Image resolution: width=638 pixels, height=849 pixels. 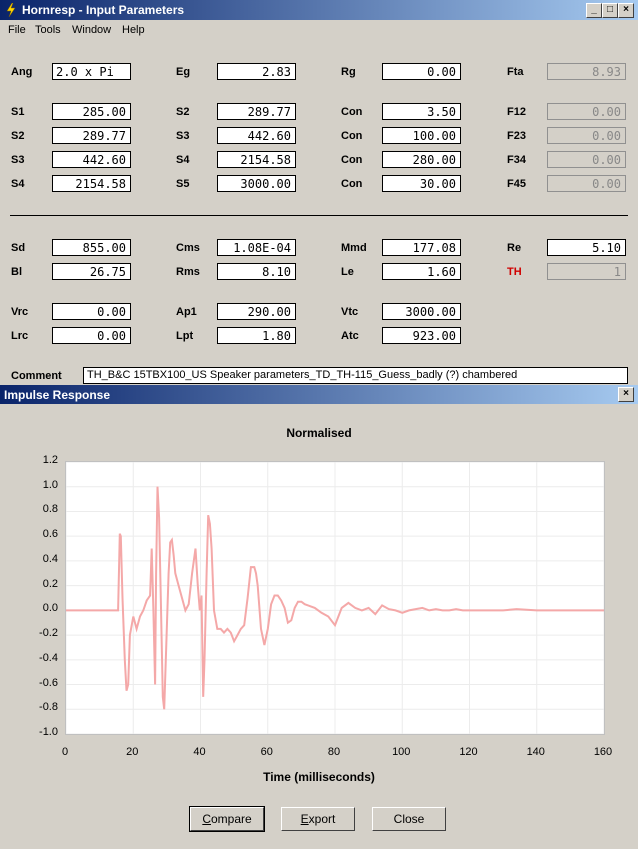 What do you see at coordinates (183, 136) in the screenshot?
I see `s3-label: S3` at bounding box center [183, 136].